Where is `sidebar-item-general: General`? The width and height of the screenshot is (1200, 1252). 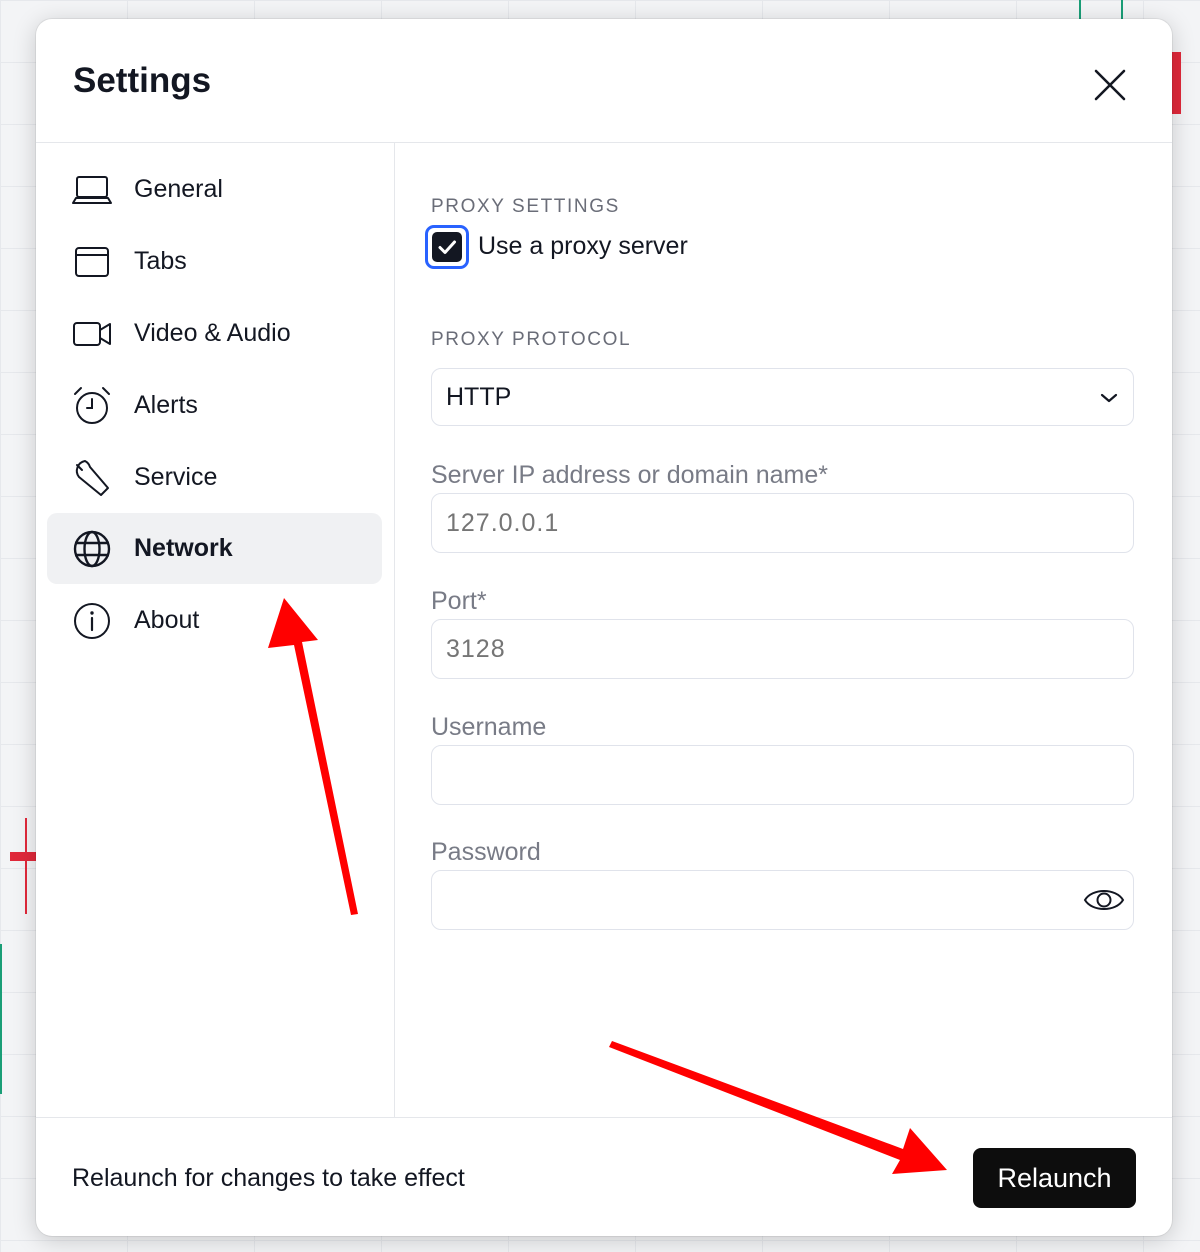
sidebar-item-general: General is located at coordinates (214, 189).